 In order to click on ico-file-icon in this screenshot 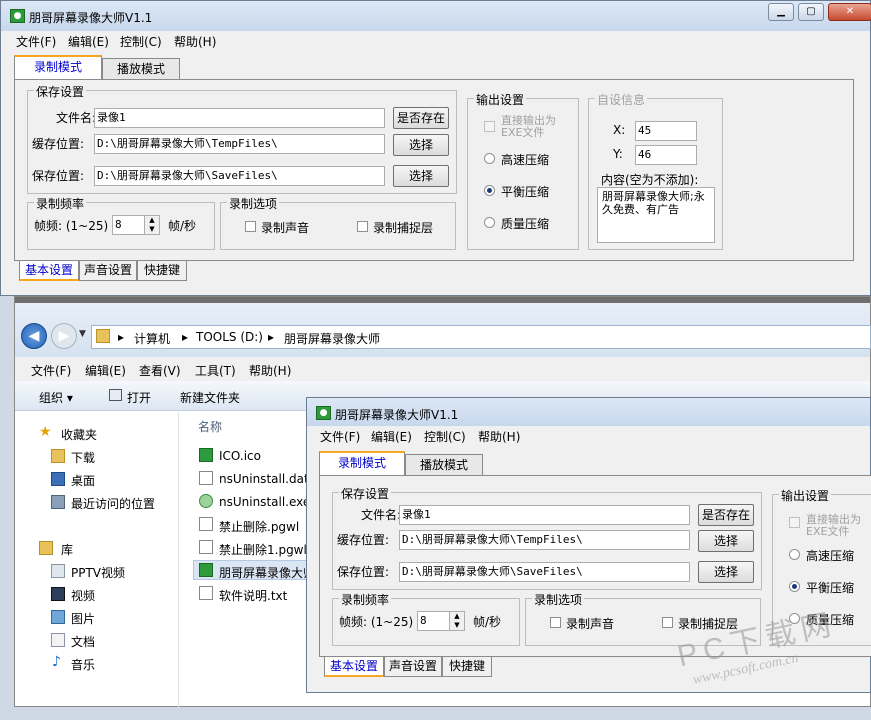, I will do `click(206, 455)`.